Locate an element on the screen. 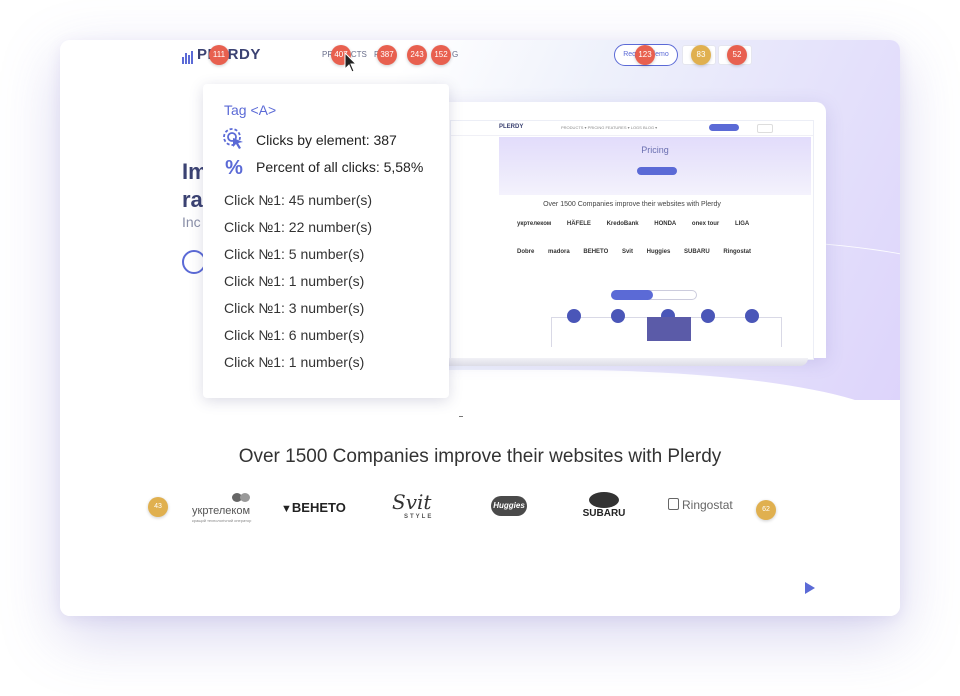  click-badge-logo: 111 is located at coordinates (219, 55).